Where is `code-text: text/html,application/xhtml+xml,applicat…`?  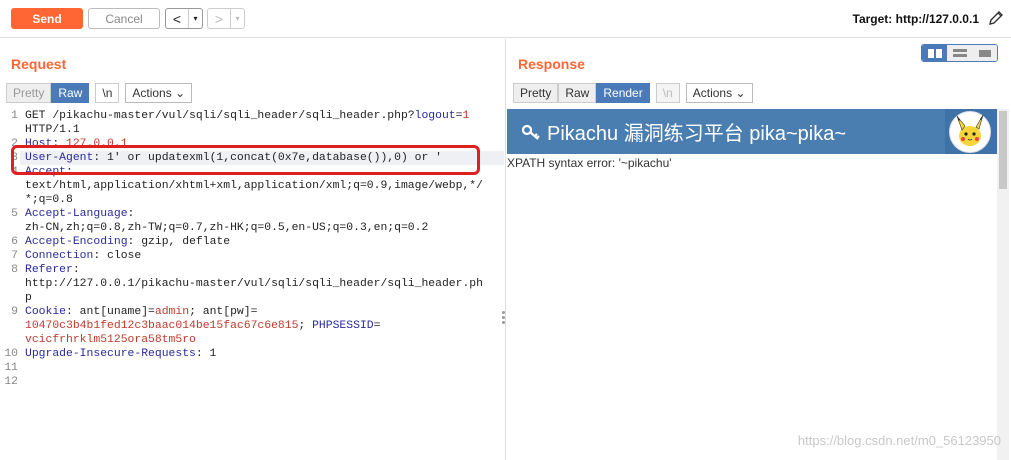 code-text: text/html,application/xhtml+xml,applicat… is located at coordinates (254, 186).